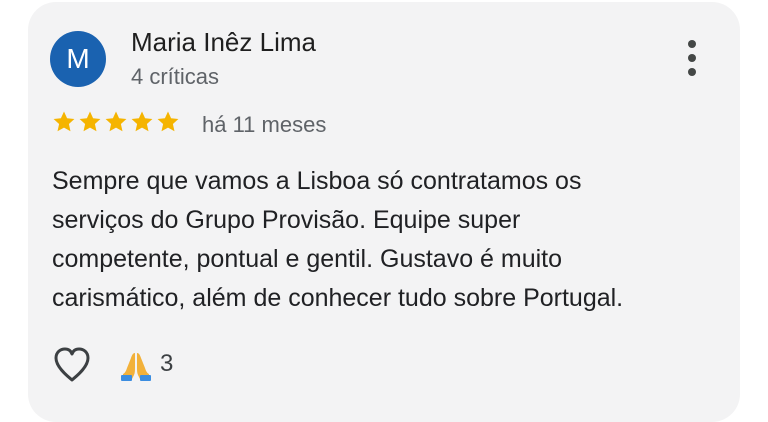 Image resolution: width=768 pixels, height=422 pixels. What do you see at coordinates (223, 42) in the screenshot?
I see `author-name: Maria Inêz Lima` at bounding box center [223, 42].